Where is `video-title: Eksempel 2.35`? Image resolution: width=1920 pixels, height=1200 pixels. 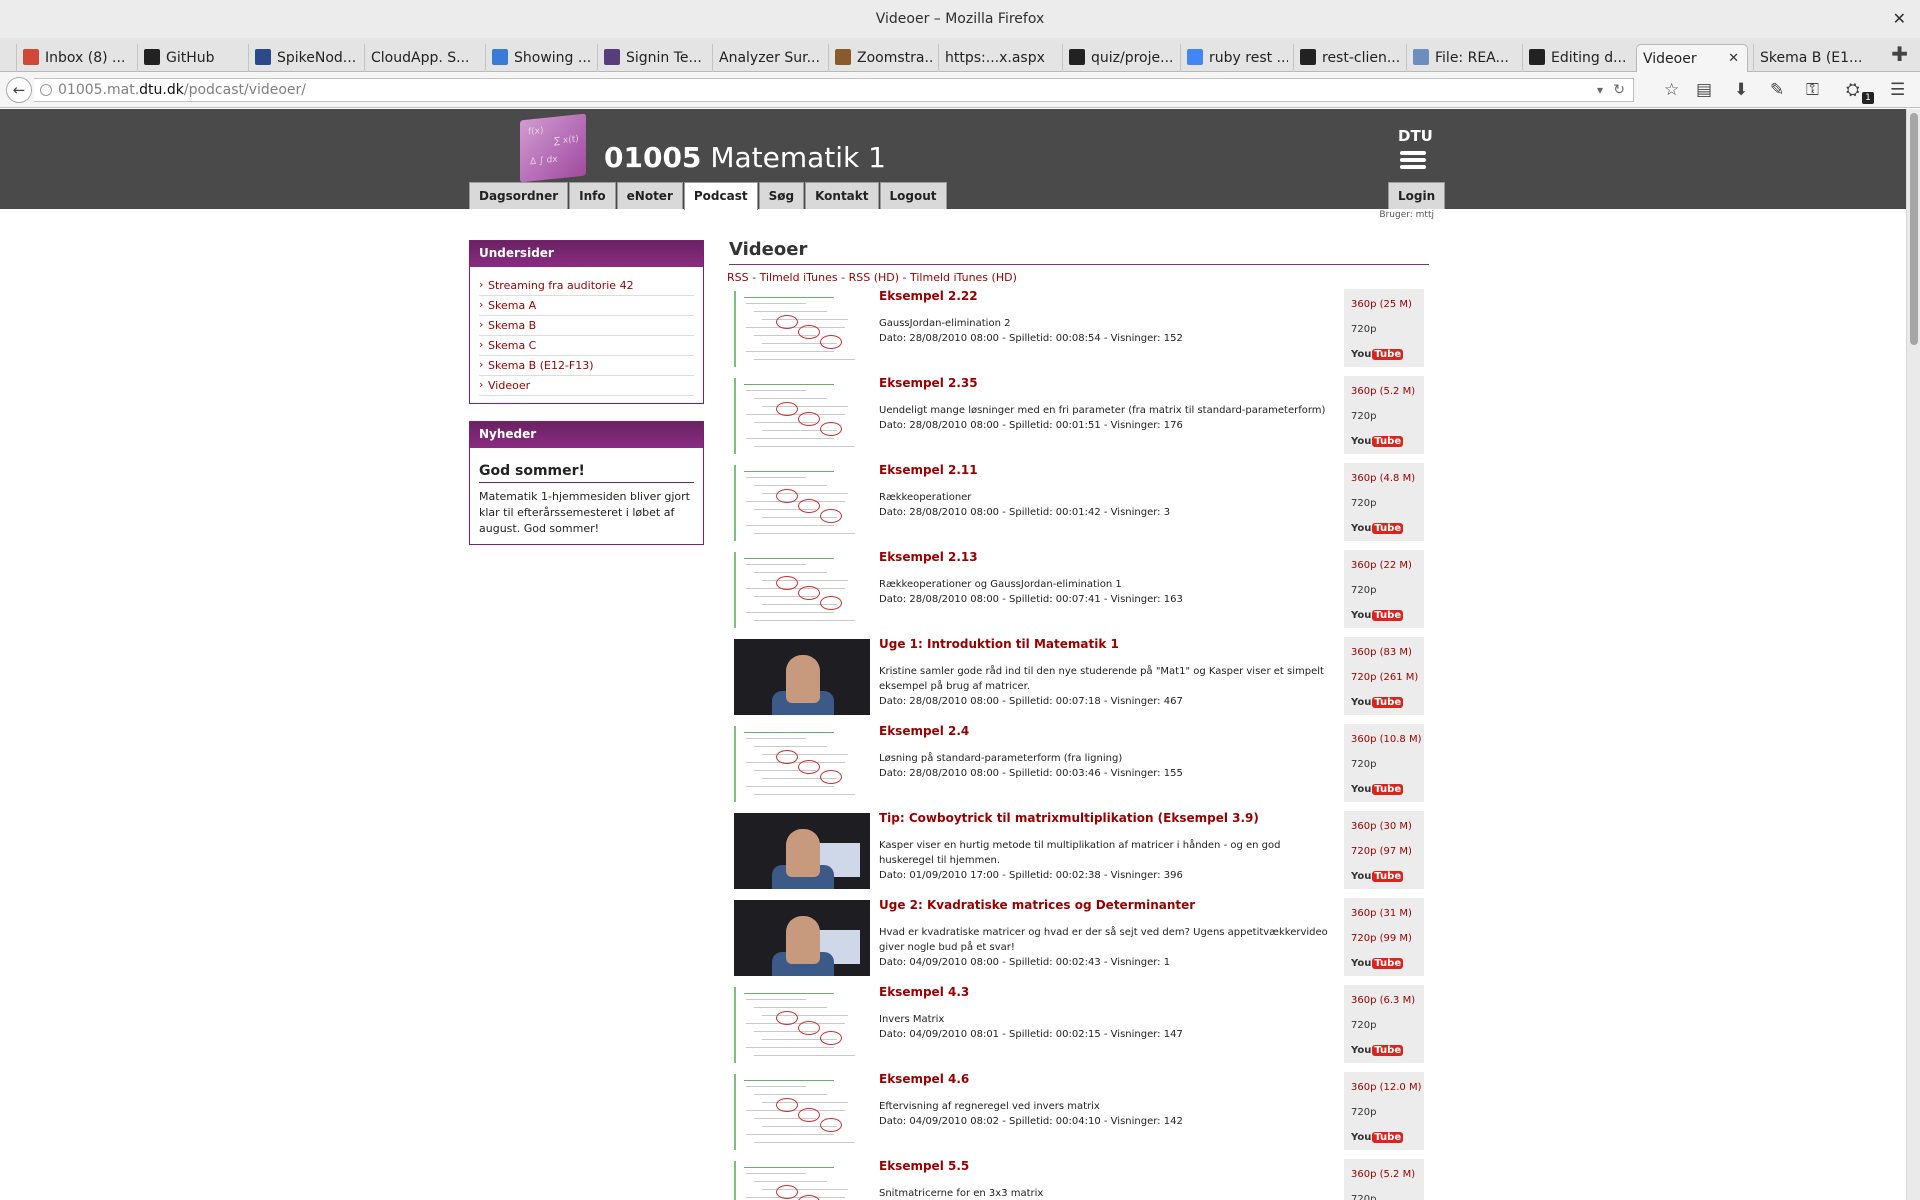 video-title: Eksempel 2.35 is located at coordinates (928, 383).